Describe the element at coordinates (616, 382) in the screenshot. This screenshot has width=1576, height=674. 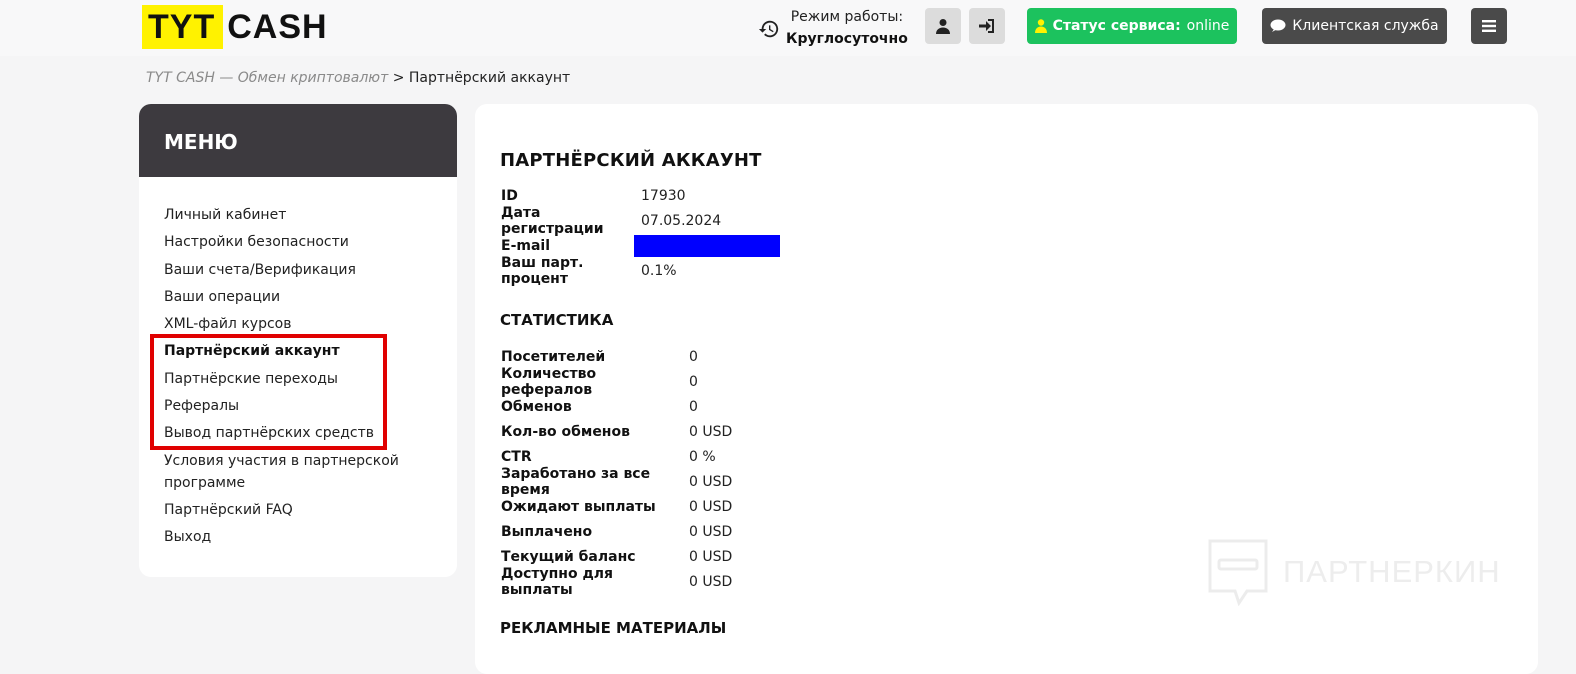
I see `stats-row: Количество рефералов 0` at that location.